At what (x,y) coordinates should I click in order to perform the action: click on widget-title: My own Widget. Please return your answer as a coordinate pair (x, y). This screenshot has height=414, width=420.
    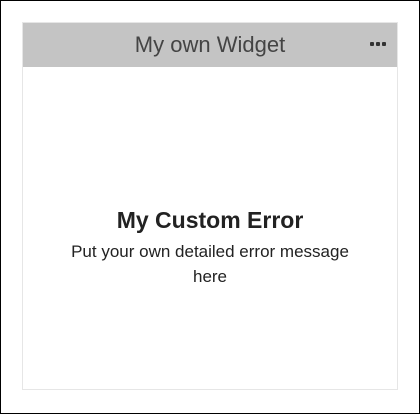
    Looking at the image, I should click on (210, 44).